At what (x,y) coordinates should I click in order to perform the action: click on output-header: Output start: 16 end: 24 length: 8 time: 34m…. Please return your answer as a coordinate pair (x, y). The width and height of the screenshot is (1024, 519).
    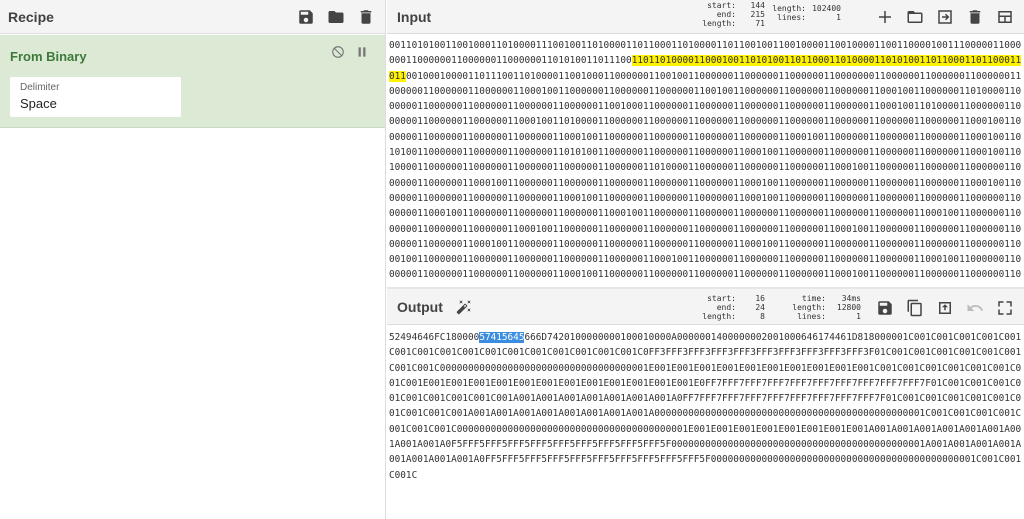
    Looking at the image, I should click on (705, 307).